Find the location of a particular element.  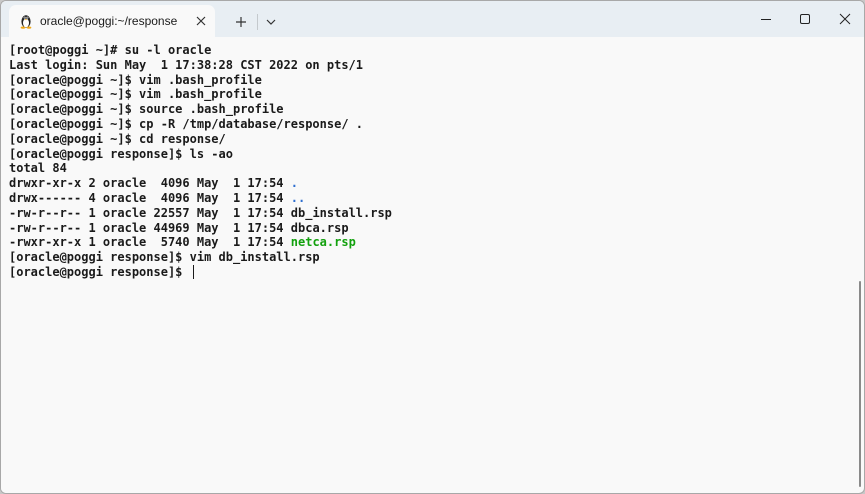

terminal-line-text: [oracle@poggi response]$ ls -ao is located at coordinates (121, 153).